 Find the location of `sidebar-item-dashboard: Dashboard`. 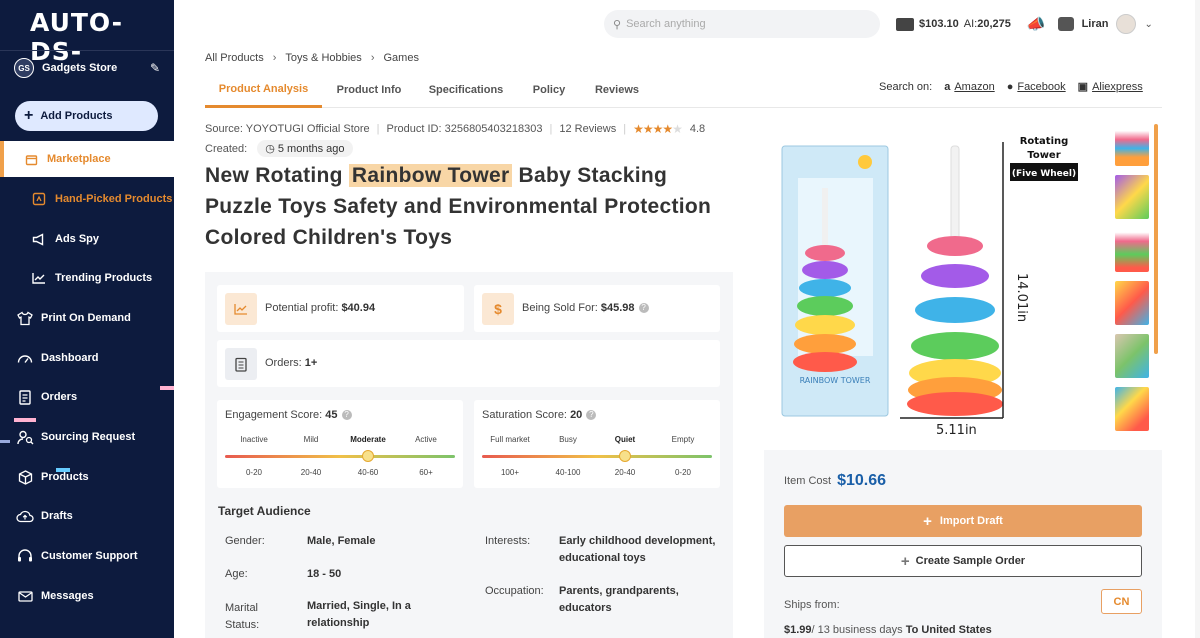

sidebar-item-dashboard: Dashboard is located at coordinates (87, 358).